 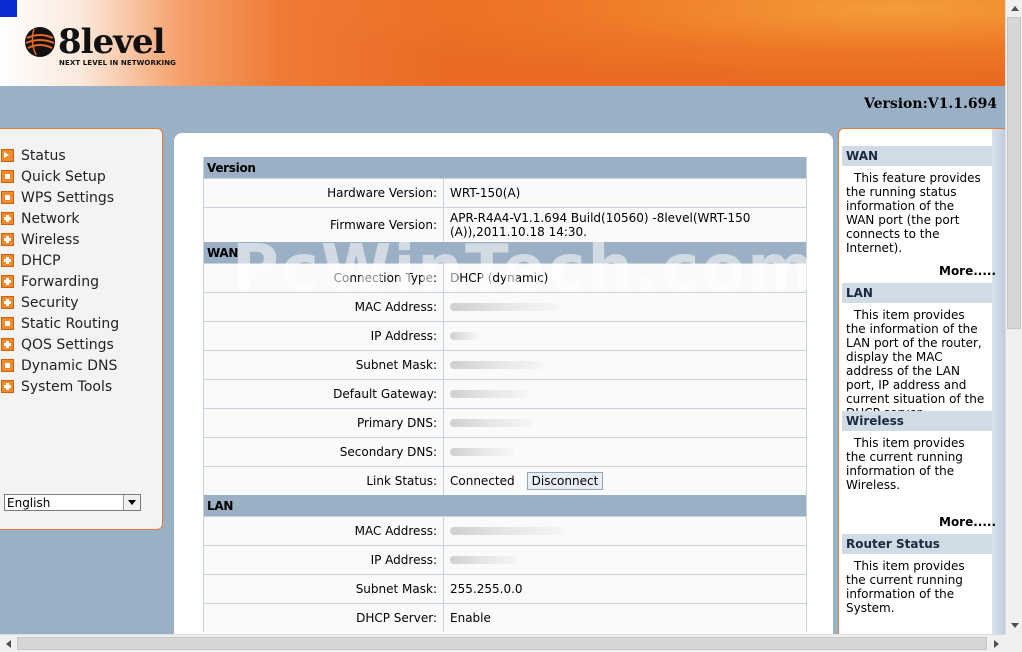 I want to click on vertical-scrollbar, so click(x=1013, y=317).